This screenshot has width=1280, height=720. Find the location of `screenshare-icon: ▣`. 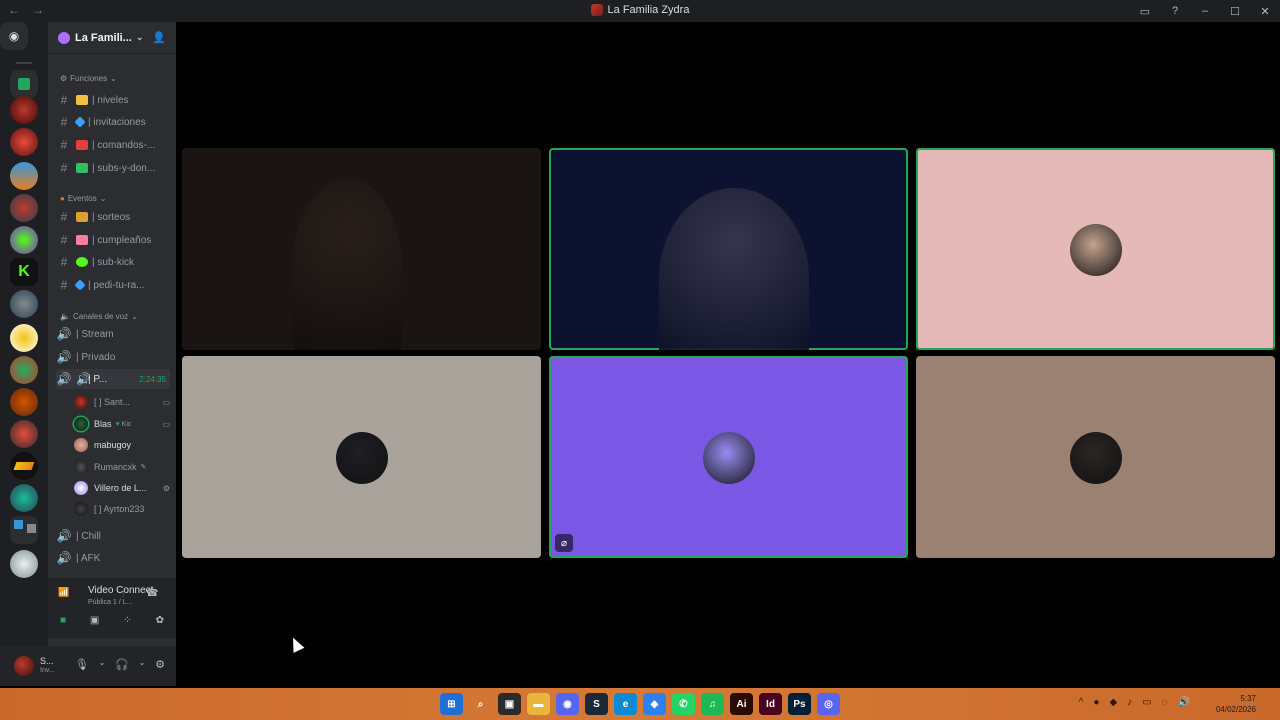

screenshare-icon: ▣ is located at coordinates (94, 620).